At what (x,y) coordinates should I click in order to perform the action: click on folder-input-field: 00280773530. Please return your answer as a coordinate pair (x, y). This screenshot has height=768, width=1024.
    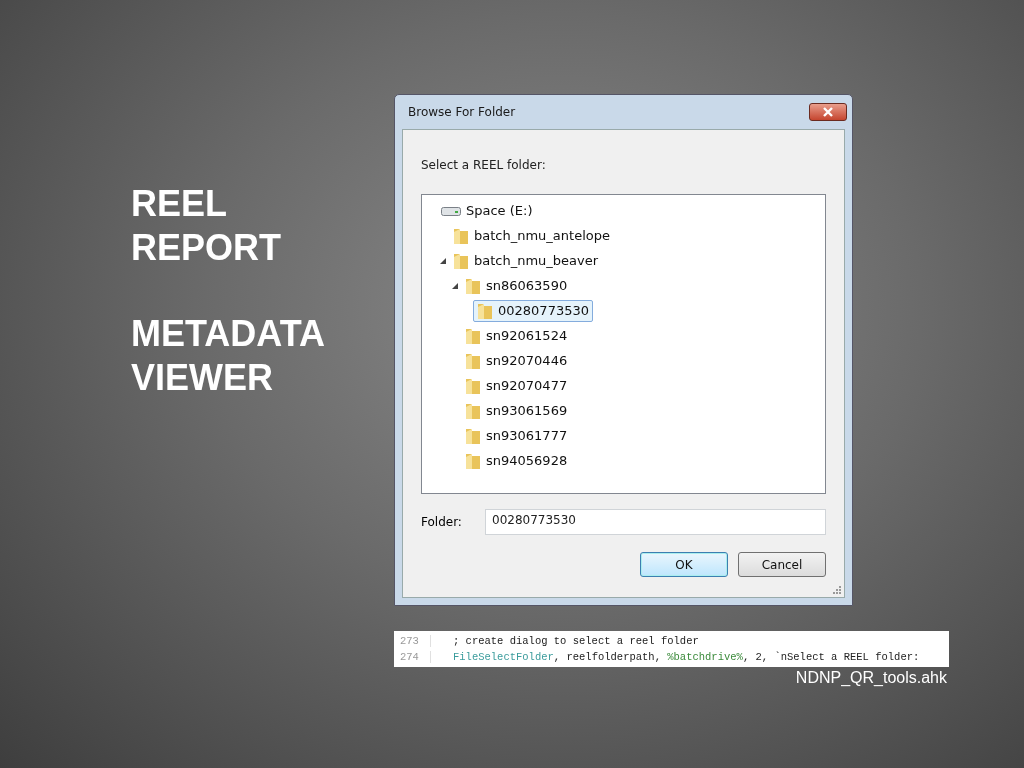
    Looking at the image, I should click on (655, 522).